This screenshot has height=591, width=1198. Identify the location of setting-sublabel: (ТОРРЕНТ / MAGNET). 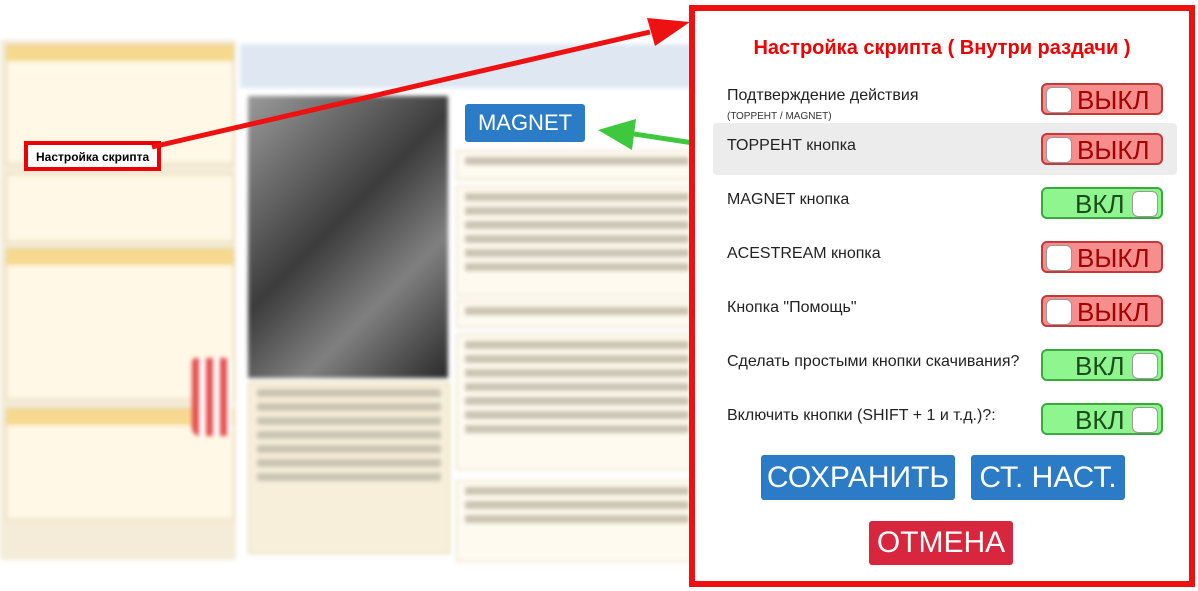
(779, 116).